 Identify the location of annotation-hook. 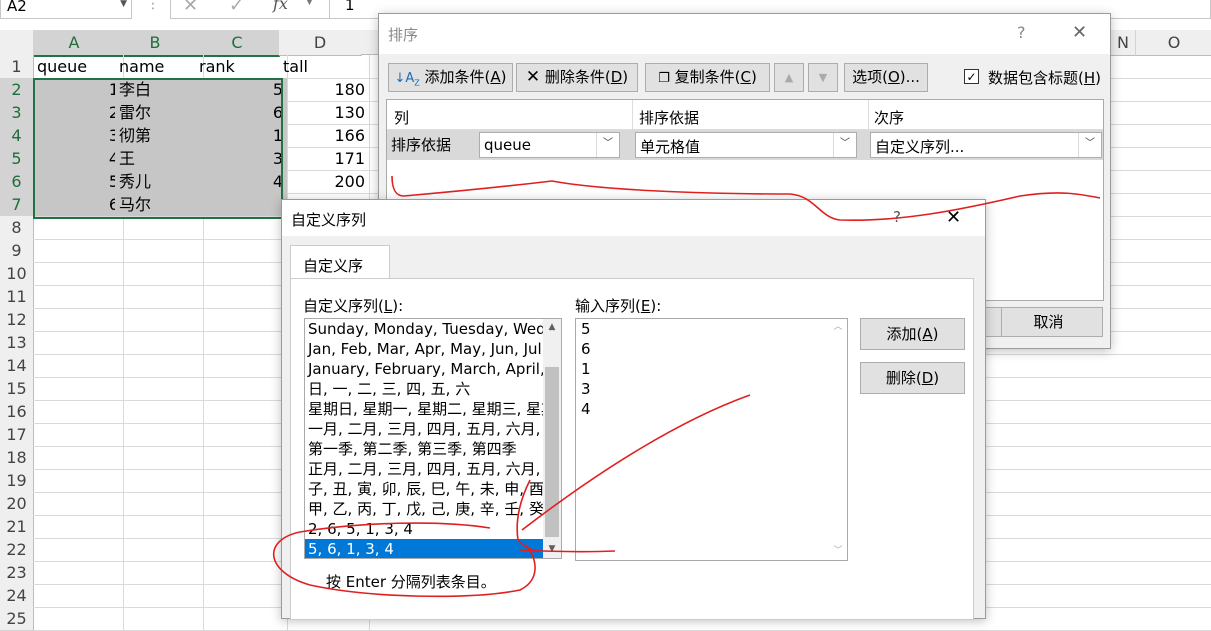
(528, 515).